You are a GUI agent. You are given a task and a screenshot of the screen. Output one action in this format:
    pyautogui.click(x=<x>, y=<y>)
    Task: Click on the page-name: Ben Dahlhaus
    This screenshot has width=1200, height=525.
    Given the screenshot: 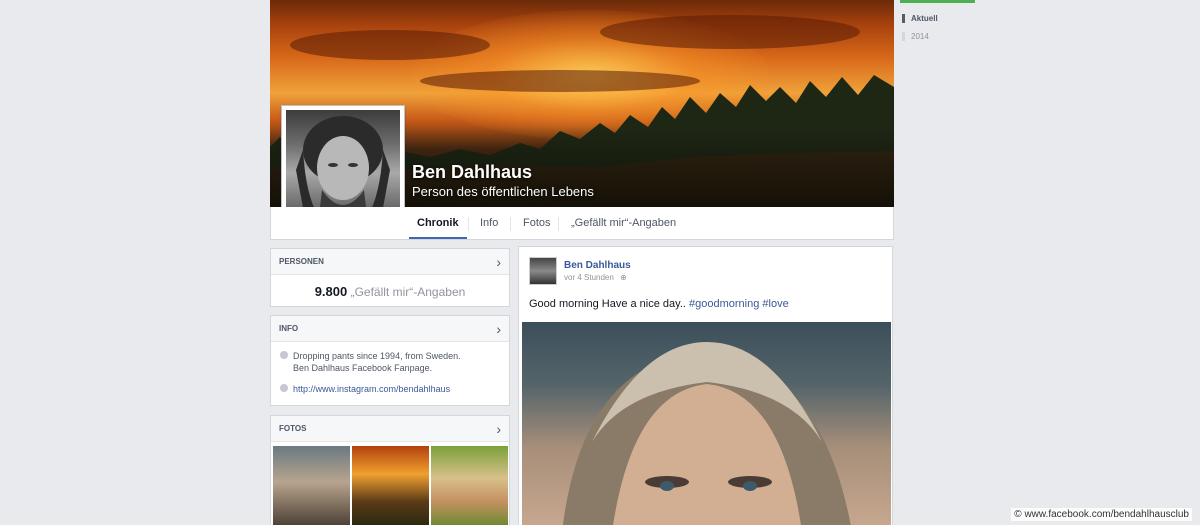 What is the action you would take?
    pyautogui.click(x=472, y=172)
    